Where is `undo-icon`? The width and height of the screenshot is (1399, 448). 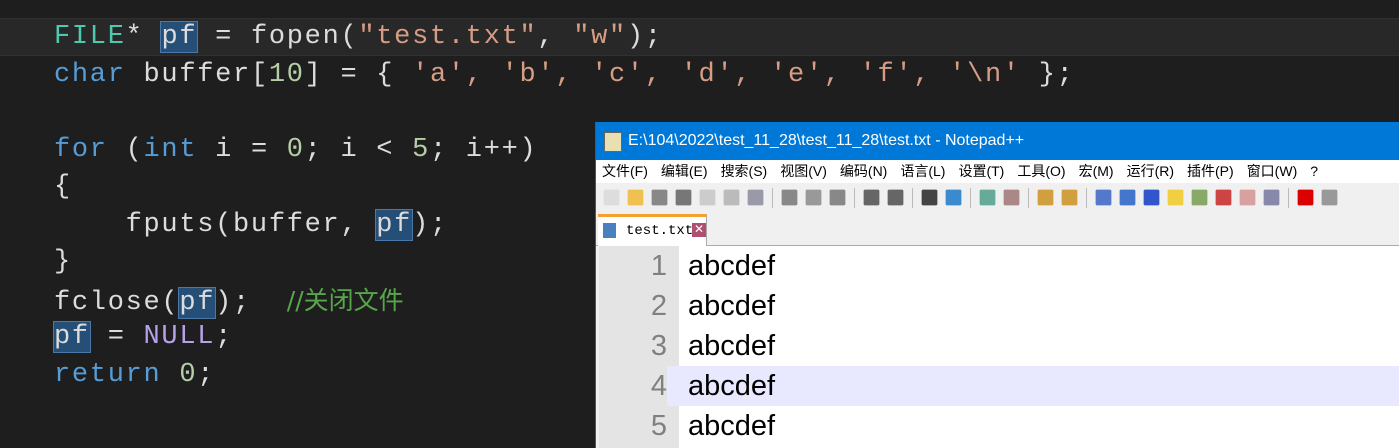
undo-icon is located at coordinates (871, 197).